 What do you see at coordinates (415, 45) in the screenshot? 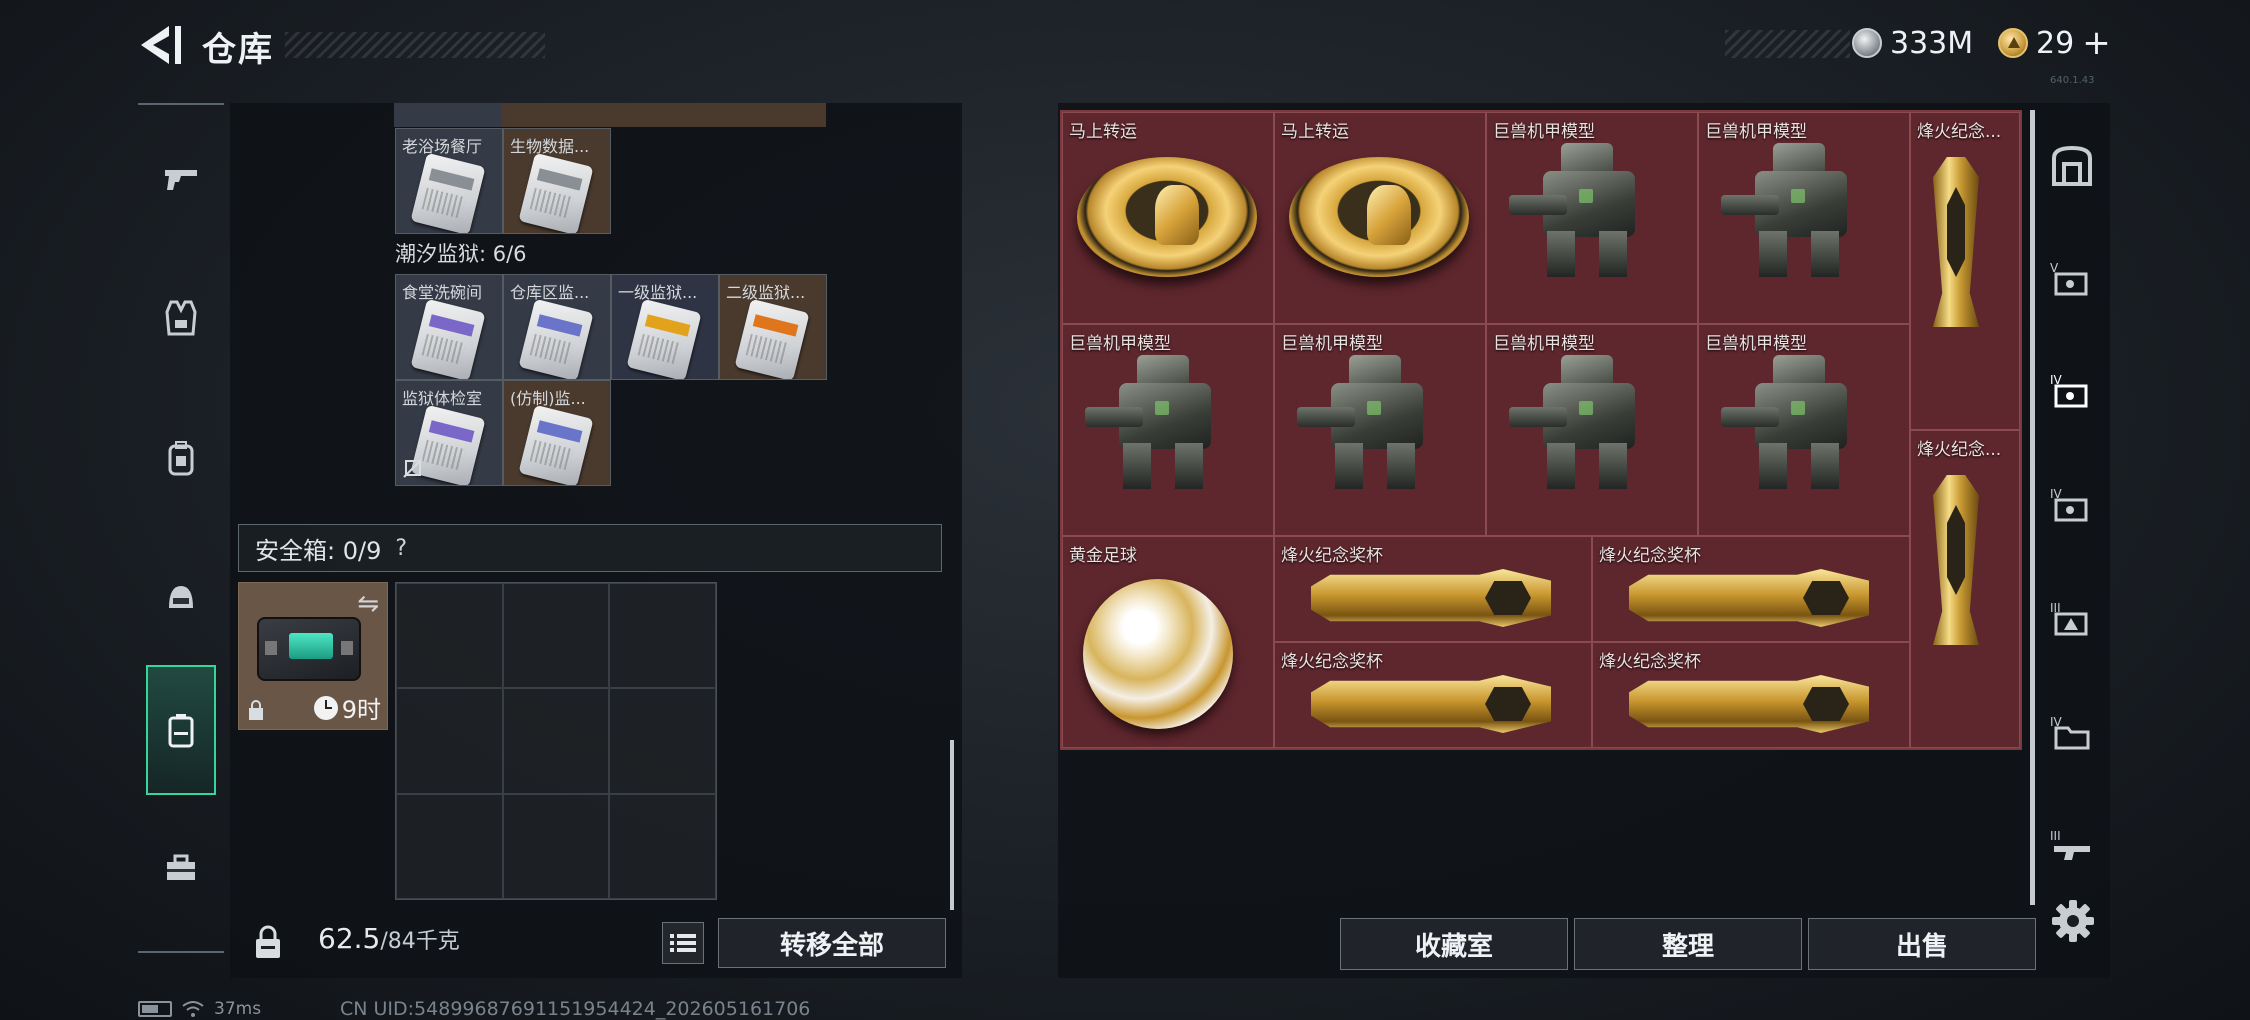
I see `title-decoration` at bounding box center [415, 45].